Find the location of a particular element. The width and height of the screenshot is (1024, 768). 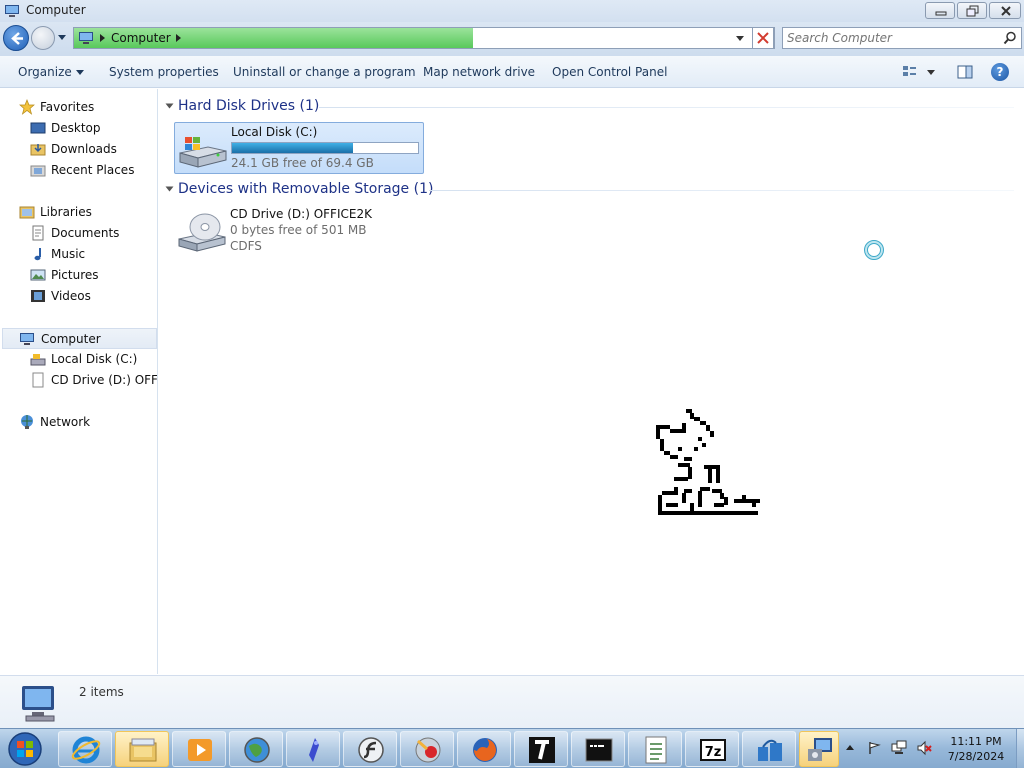

media-player-icon is located at coordinates (200, 750).